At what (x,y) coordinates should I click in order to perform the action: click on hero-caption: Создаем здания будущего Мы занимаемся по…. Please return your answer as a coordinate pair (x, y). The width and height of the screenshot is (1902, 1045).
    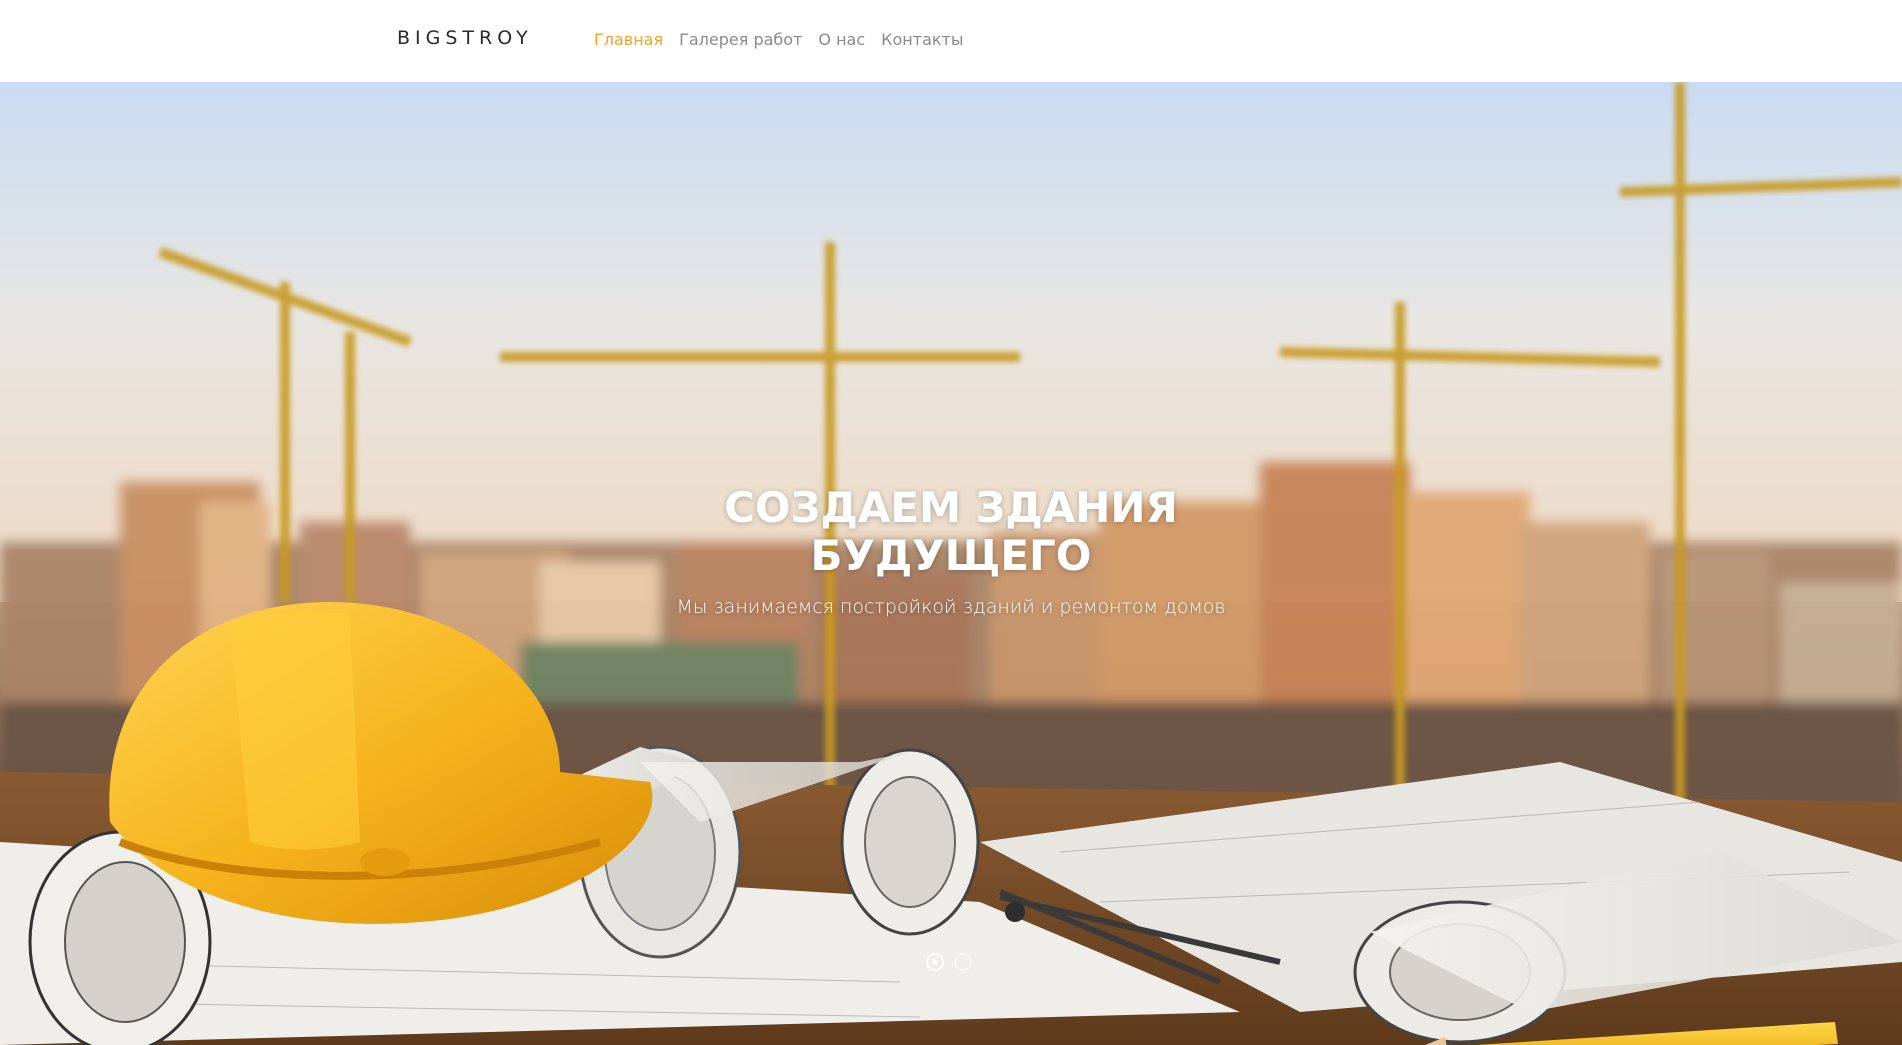
    Looking at the image, I should click on (951, 551).